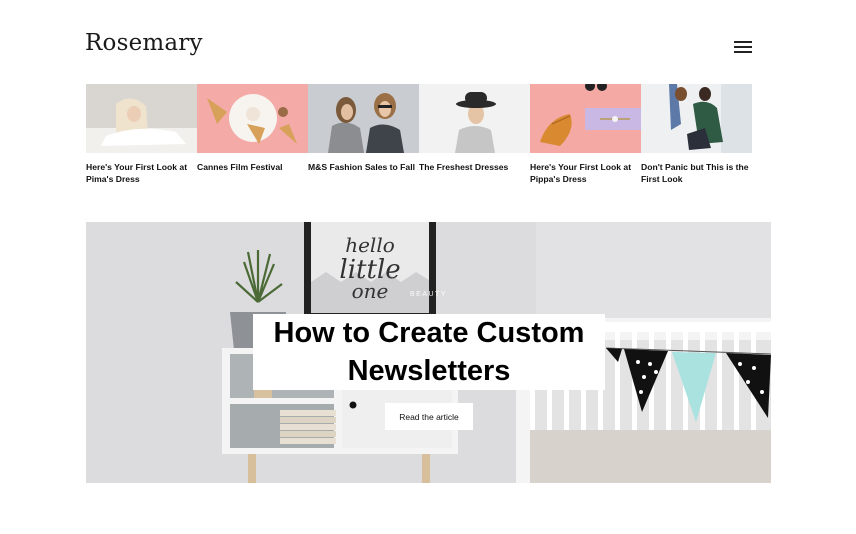  I want to click on hero-title: How to Create Custom Newsletters, so click(429, 352).